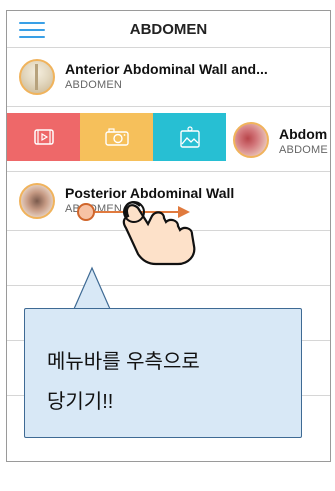 This screenshot has height=491, width=335. Describe the element at coordinates (80, 402) in the screenshot. I see `callout-line-2: 당기기!!` at that location.